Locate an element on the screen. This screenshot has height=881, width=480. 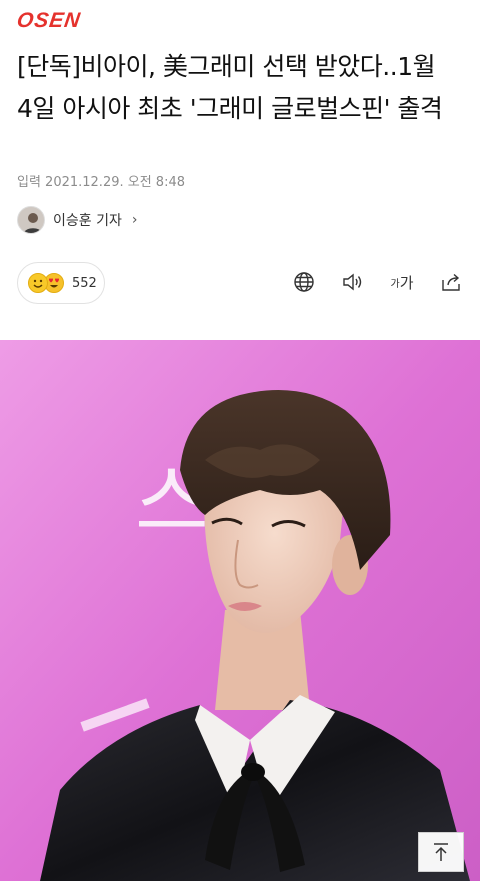
arrow-up-icon is located at coordinates (441, 852).